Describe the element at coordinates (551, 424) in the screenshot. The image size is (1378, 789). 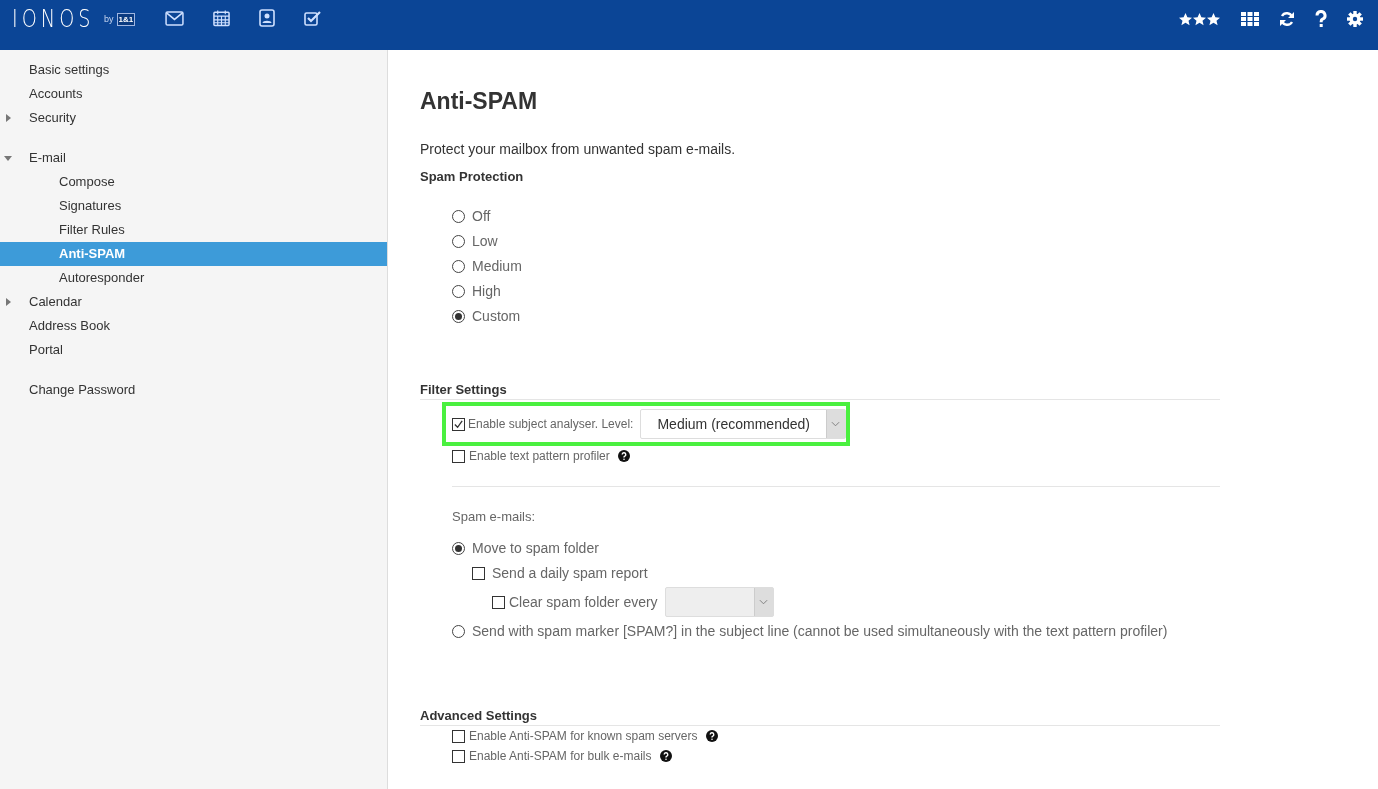
I see `checkbox-label: Enable subject analyser. Level:` at that location.